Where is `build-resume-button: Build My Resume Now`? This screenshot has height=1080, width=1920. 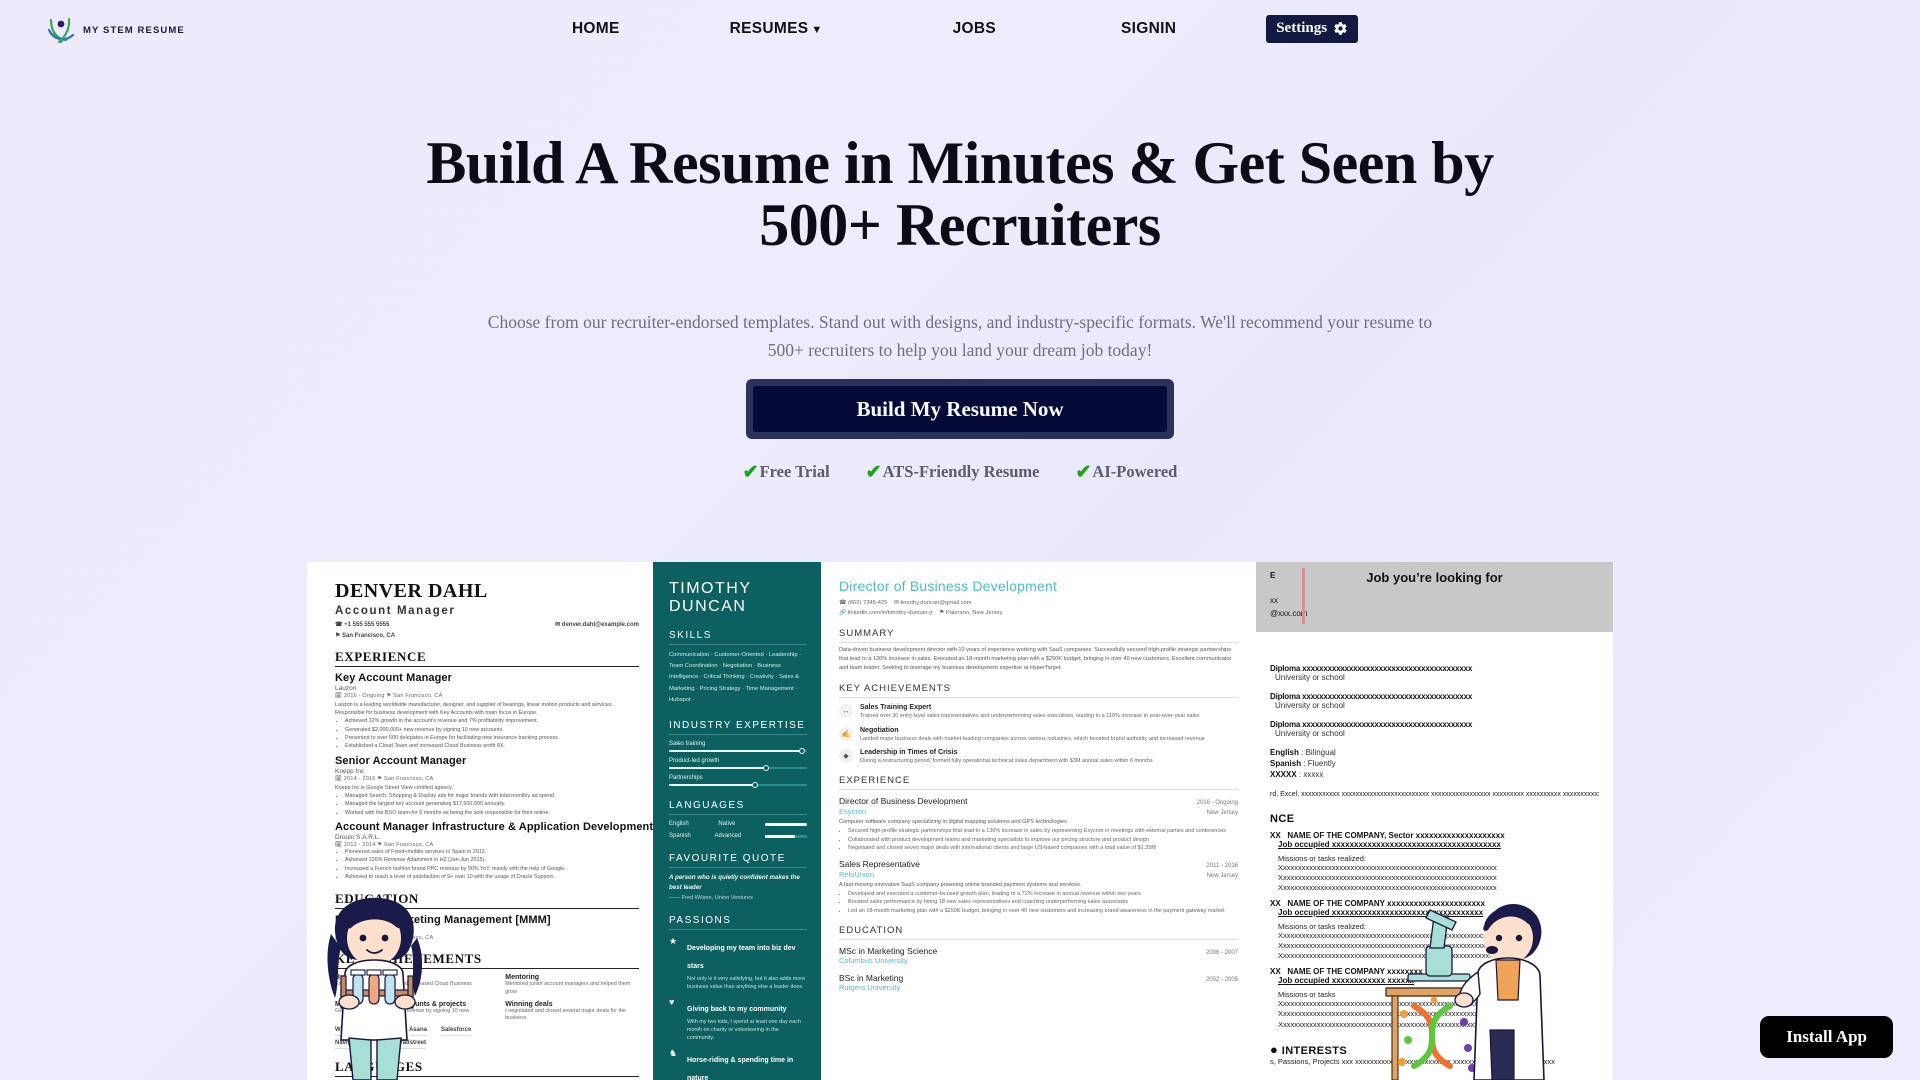 build-resume-button: Build My Resume Now is located at coordinates (960, 409).